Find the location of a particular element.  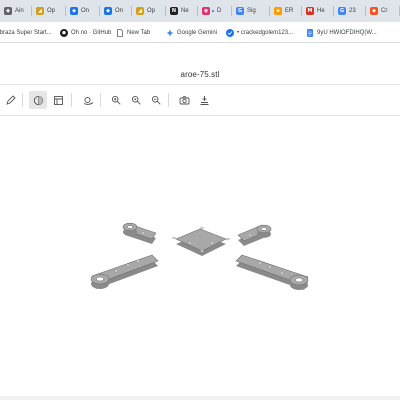

browser-tab: ◆ Ain is located at coordinates (16, 11).